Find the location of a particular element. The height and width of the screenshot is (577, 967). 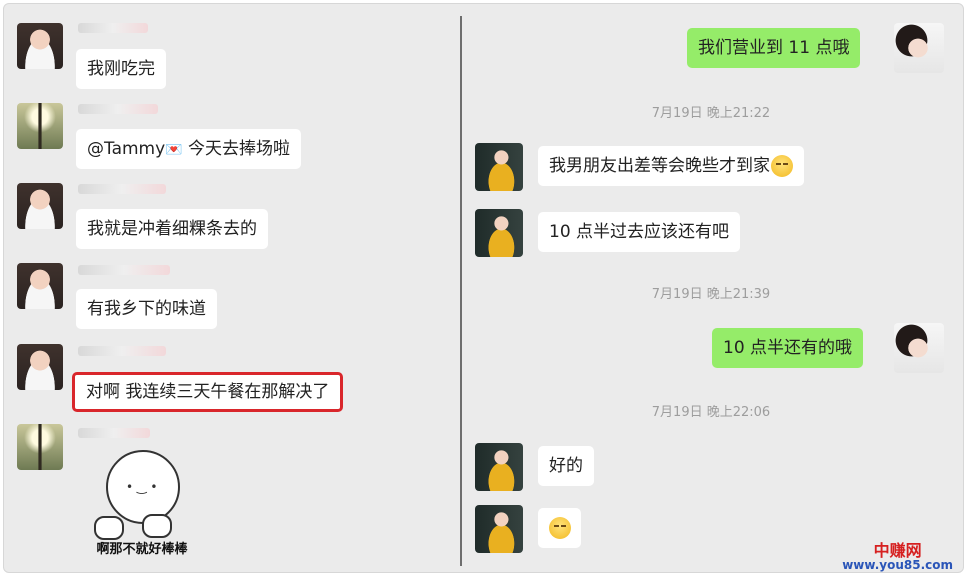

pane-divider is located at coordinates (461, 291).